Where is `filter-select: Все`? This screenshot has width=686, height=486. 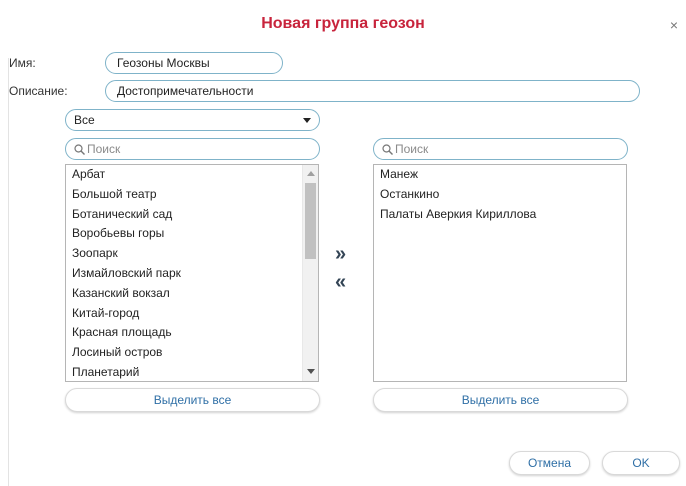
filter-select: Все is located at coordinates (192, 120).